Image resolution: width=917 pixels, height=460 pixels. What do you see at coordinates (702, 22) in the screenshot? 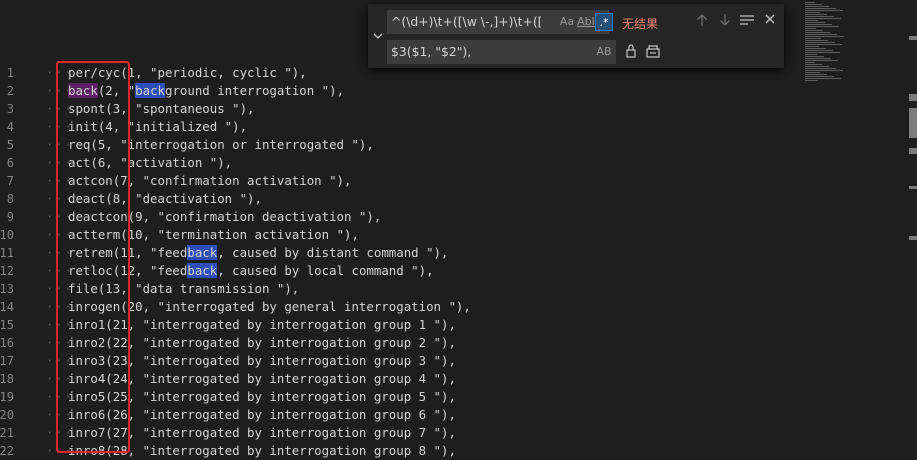
I see `arrow-up-icon` at bounding box center [702, 22].